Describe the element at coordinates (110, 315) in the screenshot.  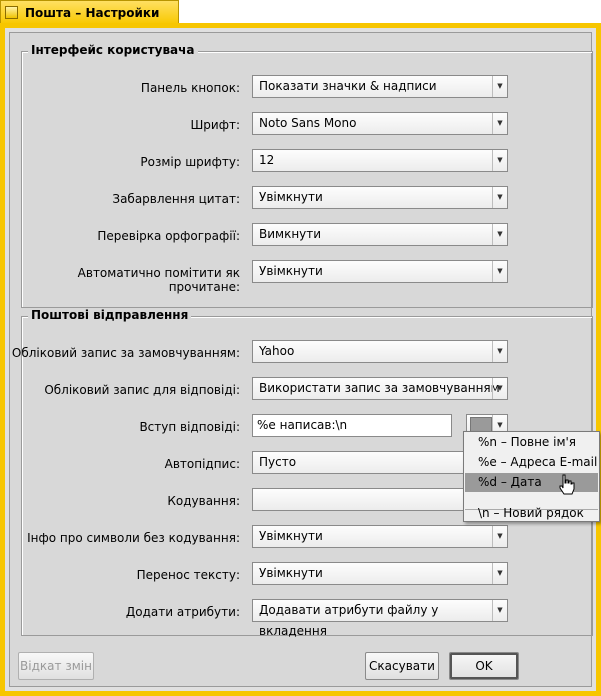
I see `send-group-label: Поштові відправлення` at that location.